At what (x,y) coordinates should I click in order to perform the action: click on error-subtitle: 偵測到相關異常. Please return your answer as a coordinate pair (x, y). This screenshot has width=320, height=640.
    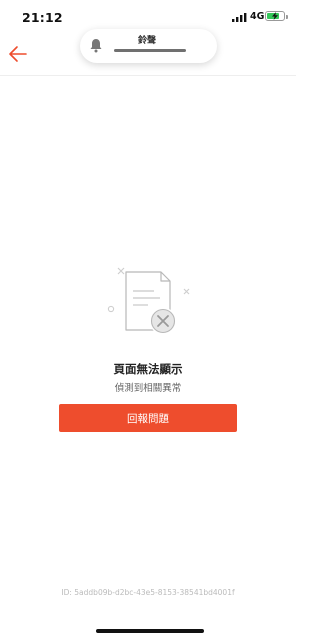
    Looking at the image, I should click on (148, 388).